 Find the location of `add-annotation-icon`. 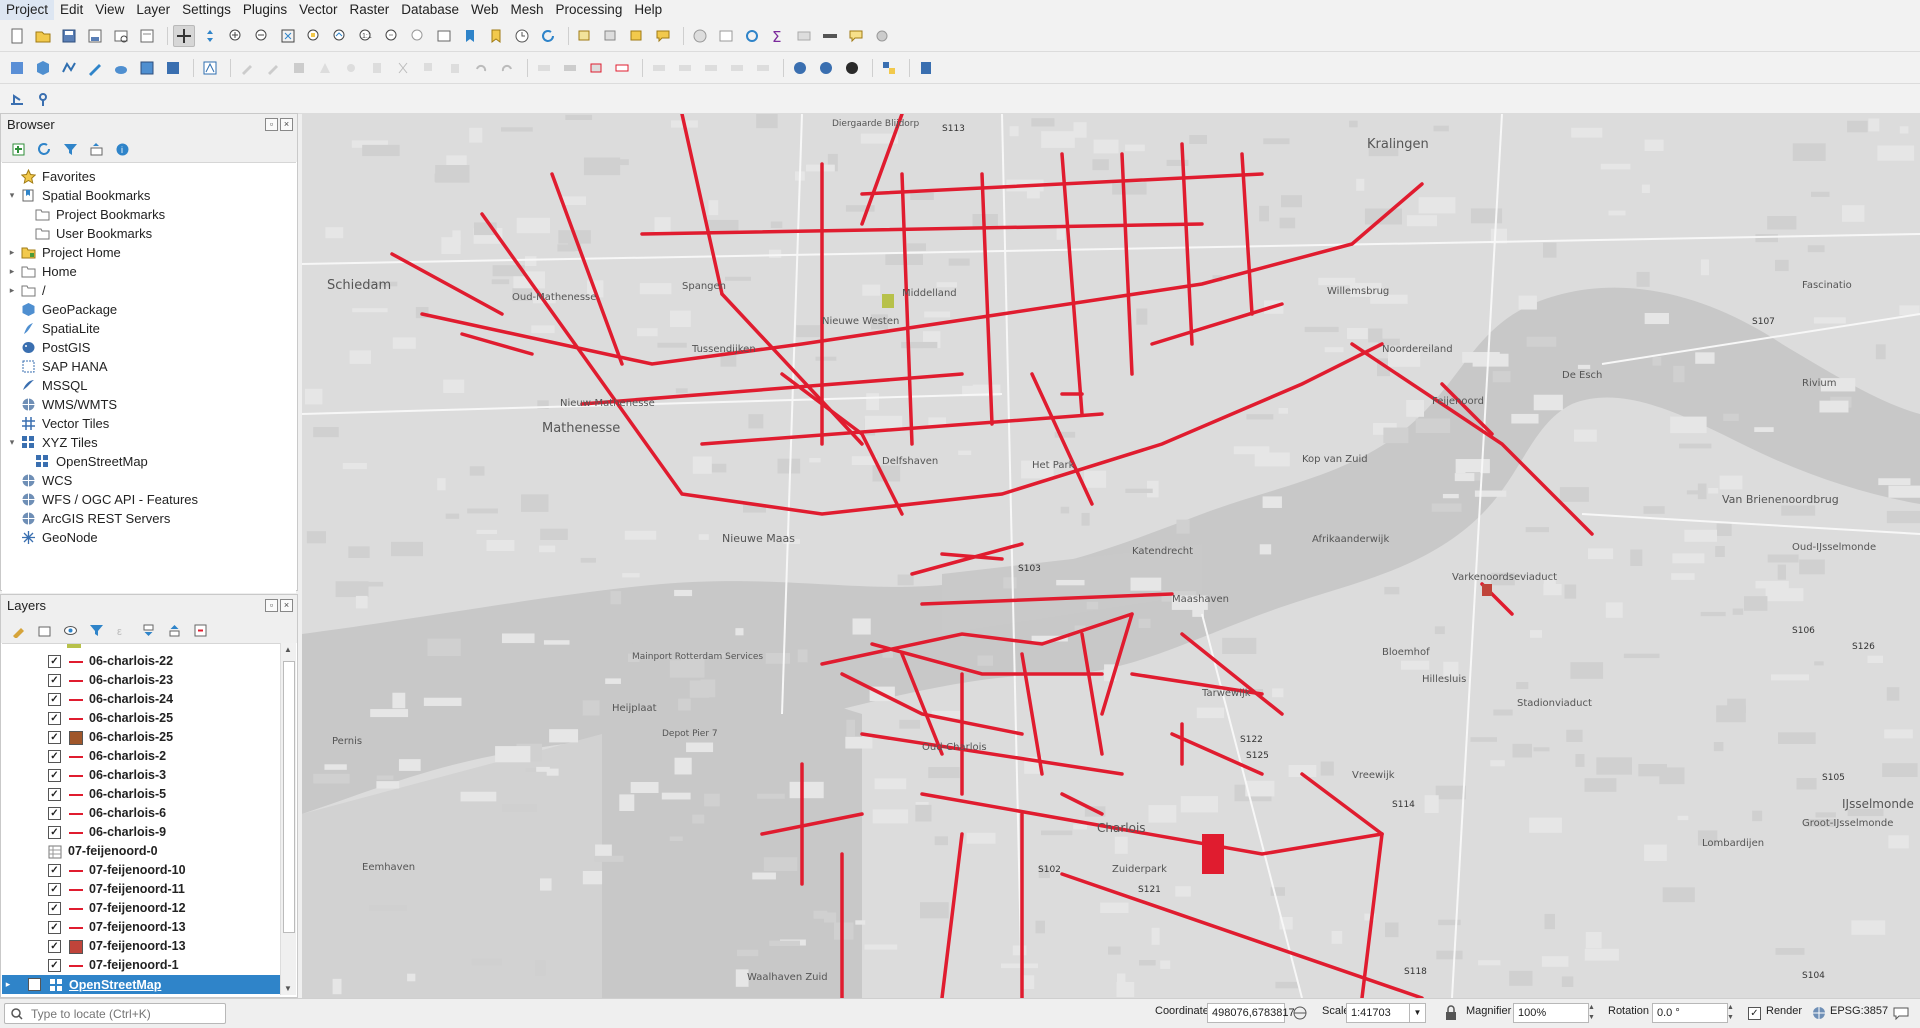

add-annotation-icon is located at coordinates (663, 36).